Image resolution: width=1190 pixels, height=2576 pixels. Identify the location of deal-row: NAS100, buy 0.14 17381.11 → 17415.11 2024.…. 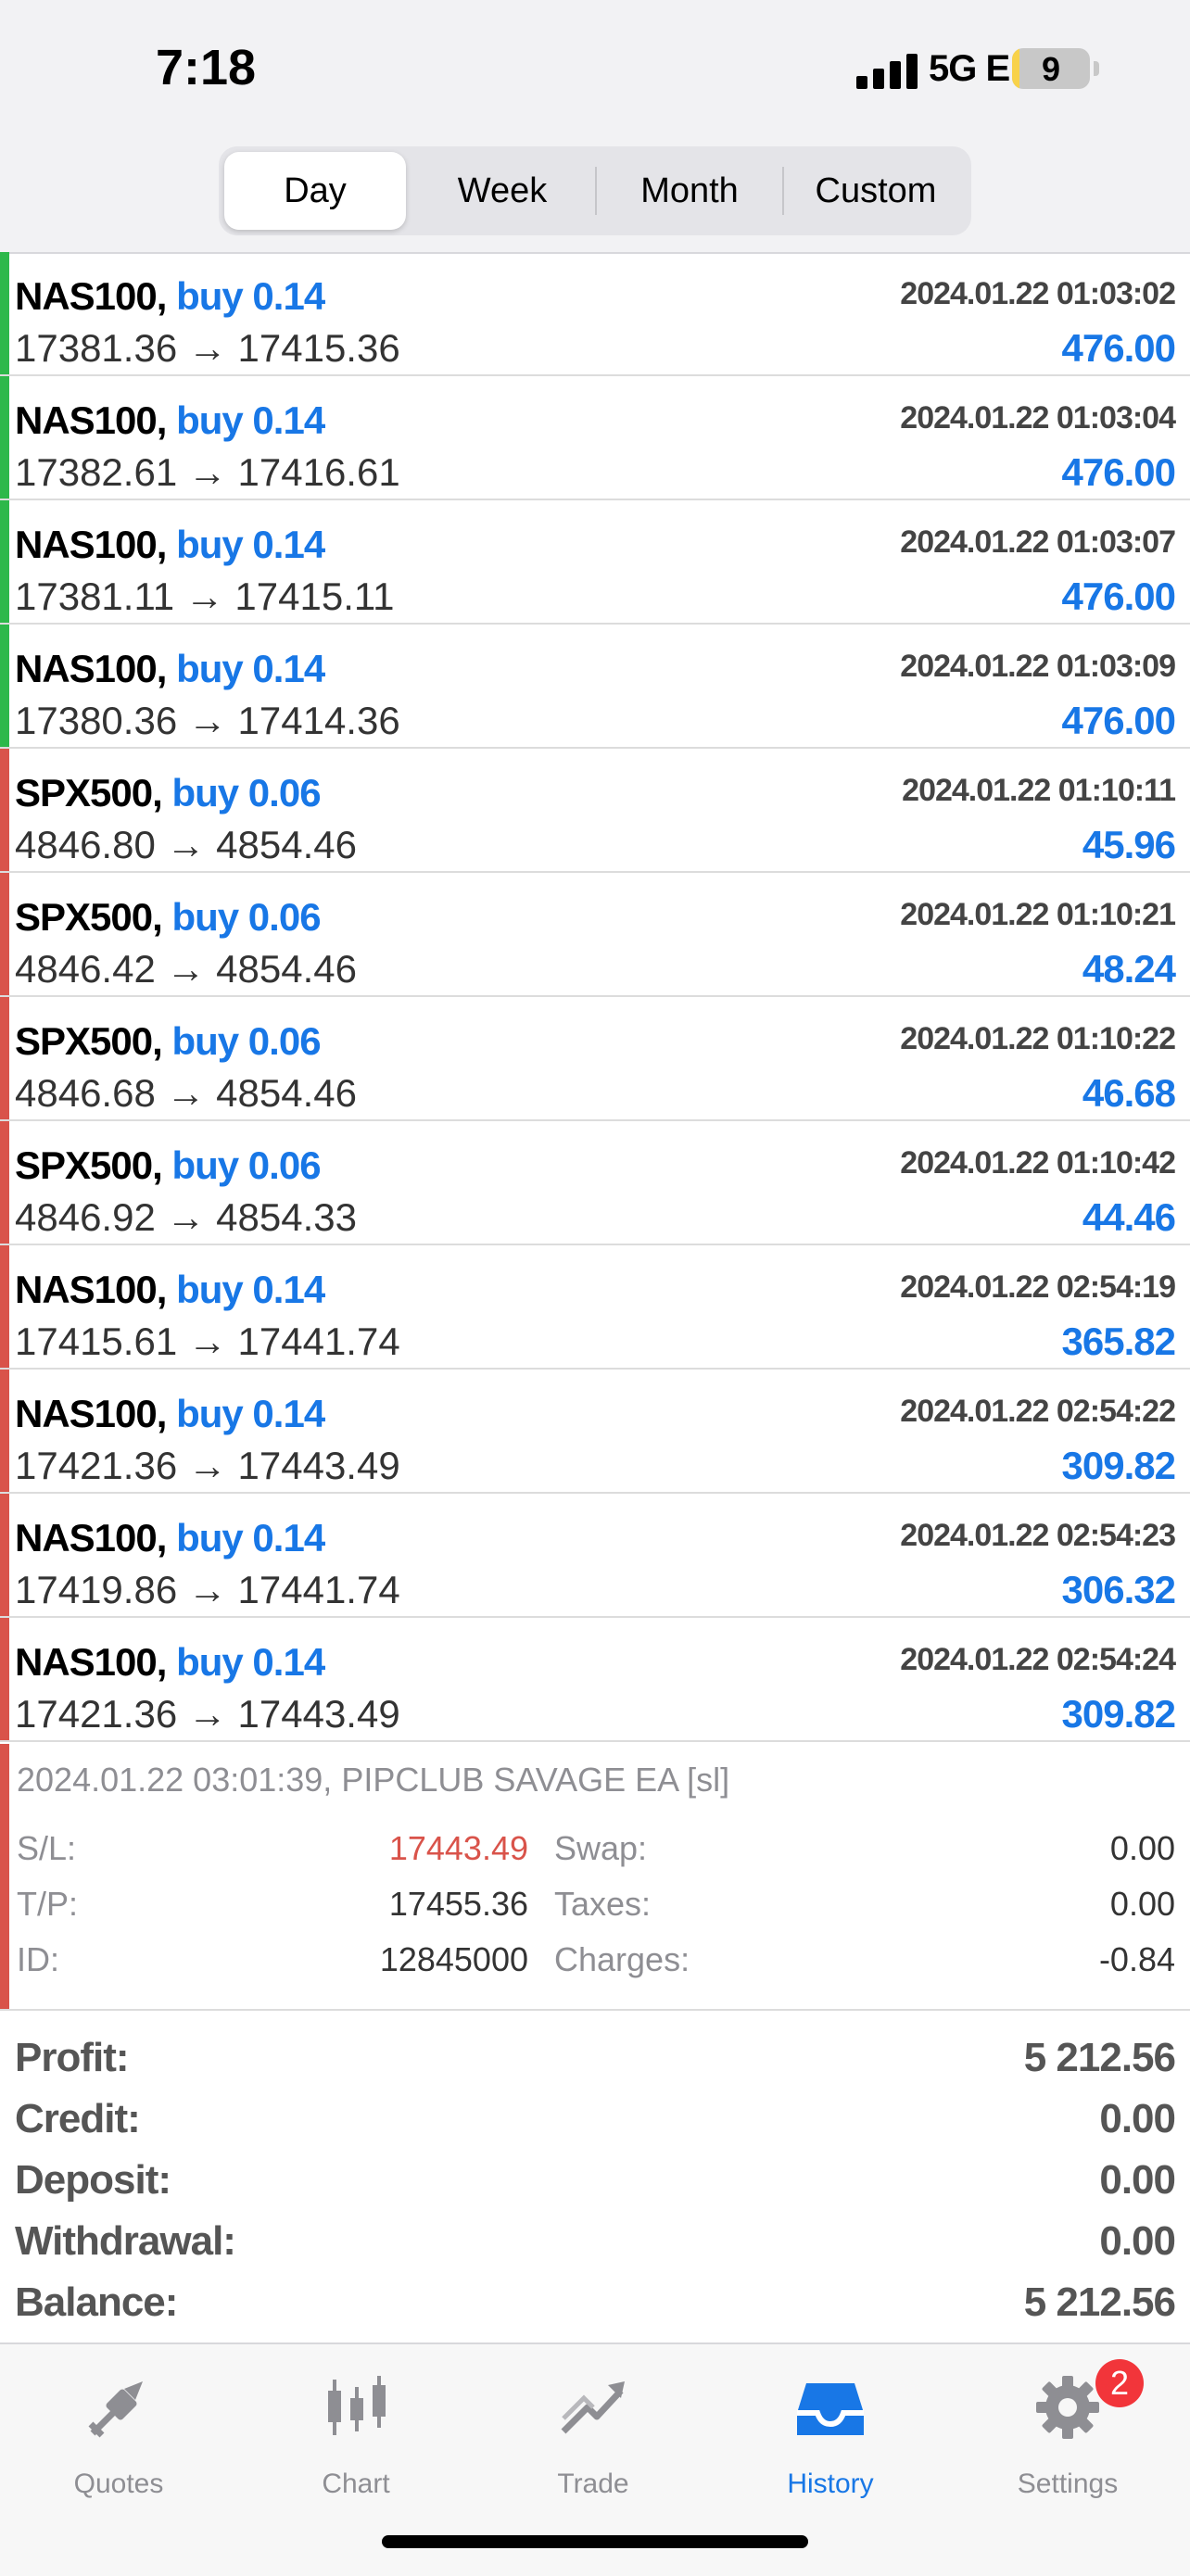
(595, 562).